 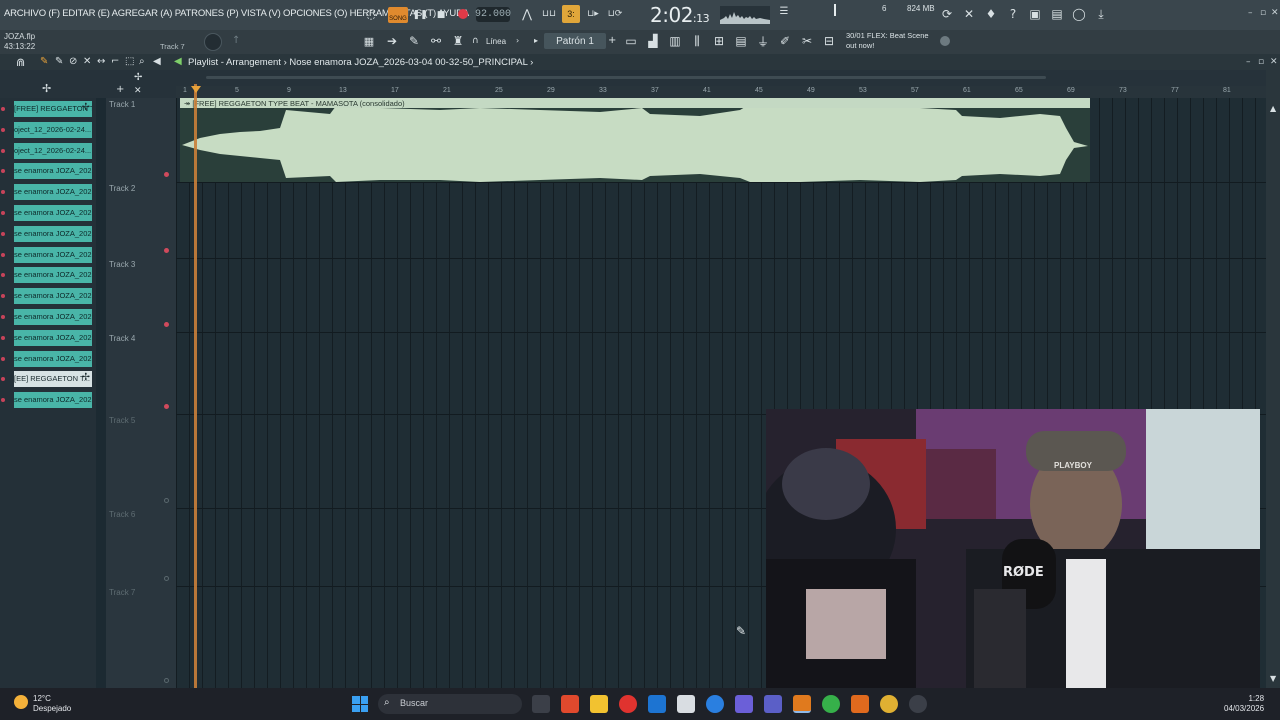 I want to click on playlist-icon: ▭, so click(x=631, y=41).